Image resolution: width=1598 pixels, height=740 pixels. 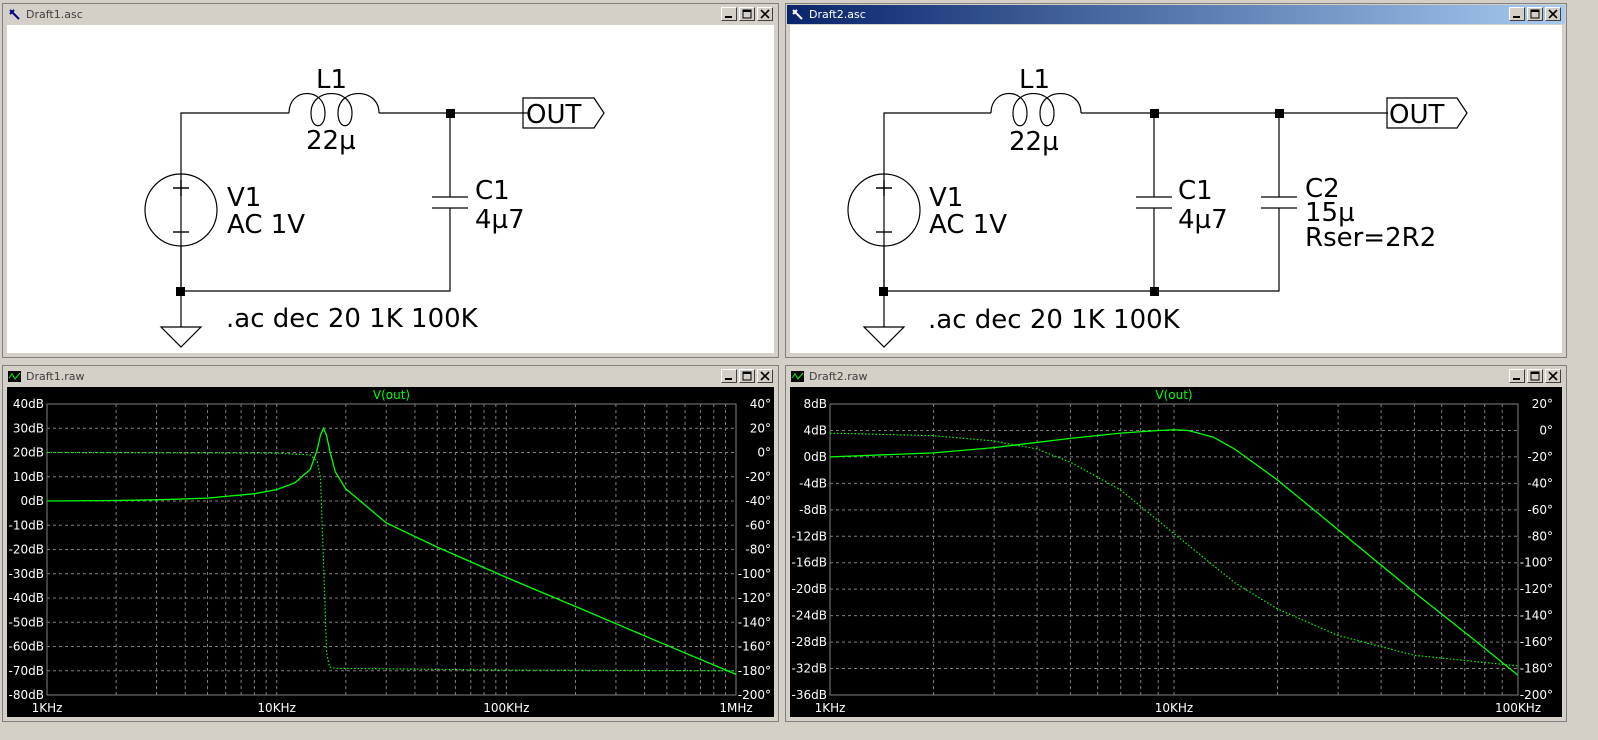 I want to click on draft2-schematic-titlebar: Draft2.asc, so click(x=1176, y=14).